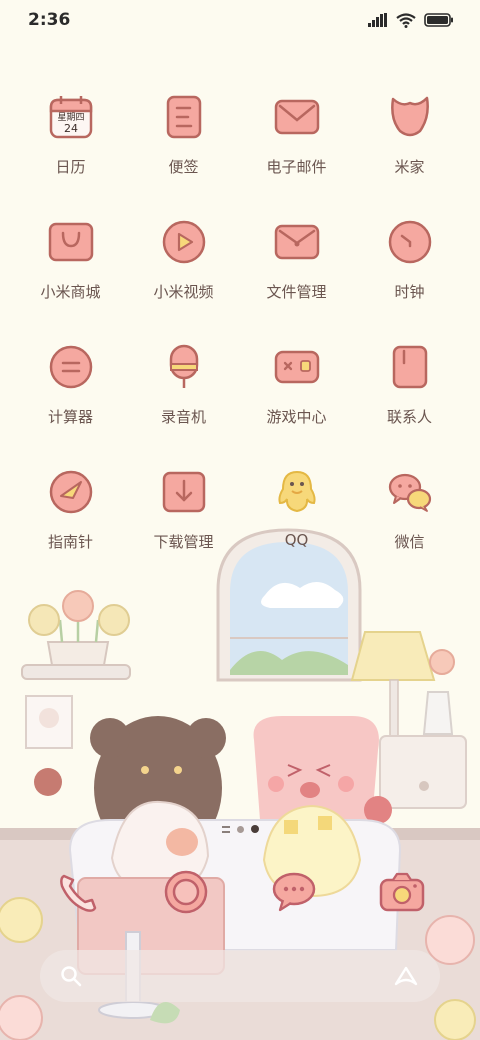 This screenshot has height=1040, width=480. I want to click on app-label: 联系人, so click(409, 417).